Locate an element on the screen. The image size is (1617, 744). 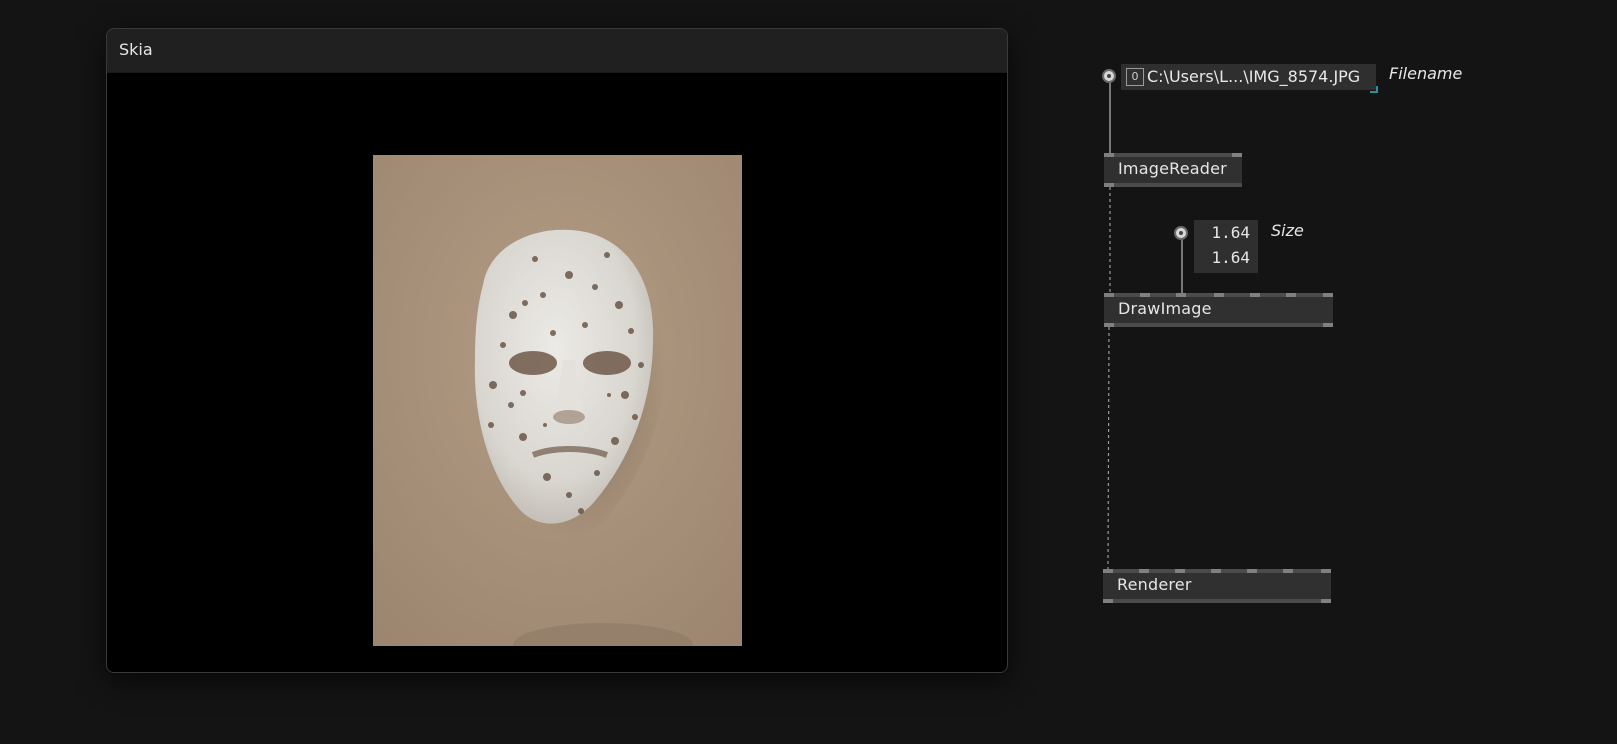
node-imagereader: ImageReader is located at coordinates (1173, 170).